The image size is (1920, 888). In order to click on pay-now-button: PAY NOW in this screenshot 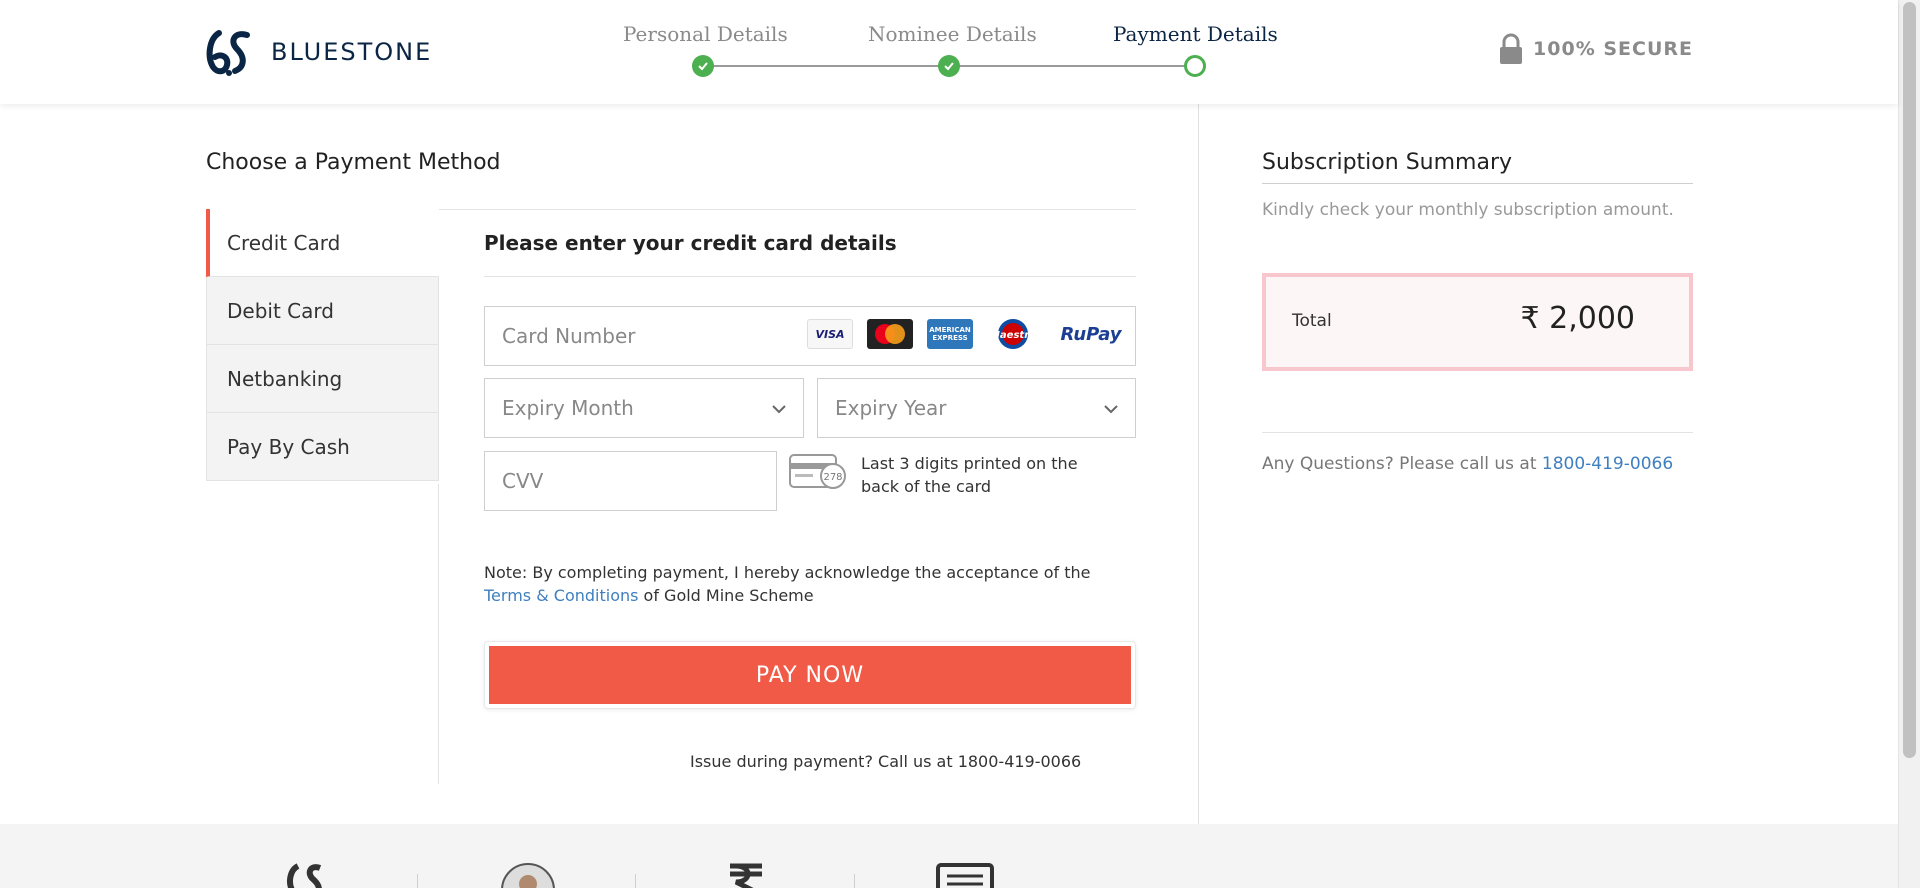, I will do `click(810, 675)`.